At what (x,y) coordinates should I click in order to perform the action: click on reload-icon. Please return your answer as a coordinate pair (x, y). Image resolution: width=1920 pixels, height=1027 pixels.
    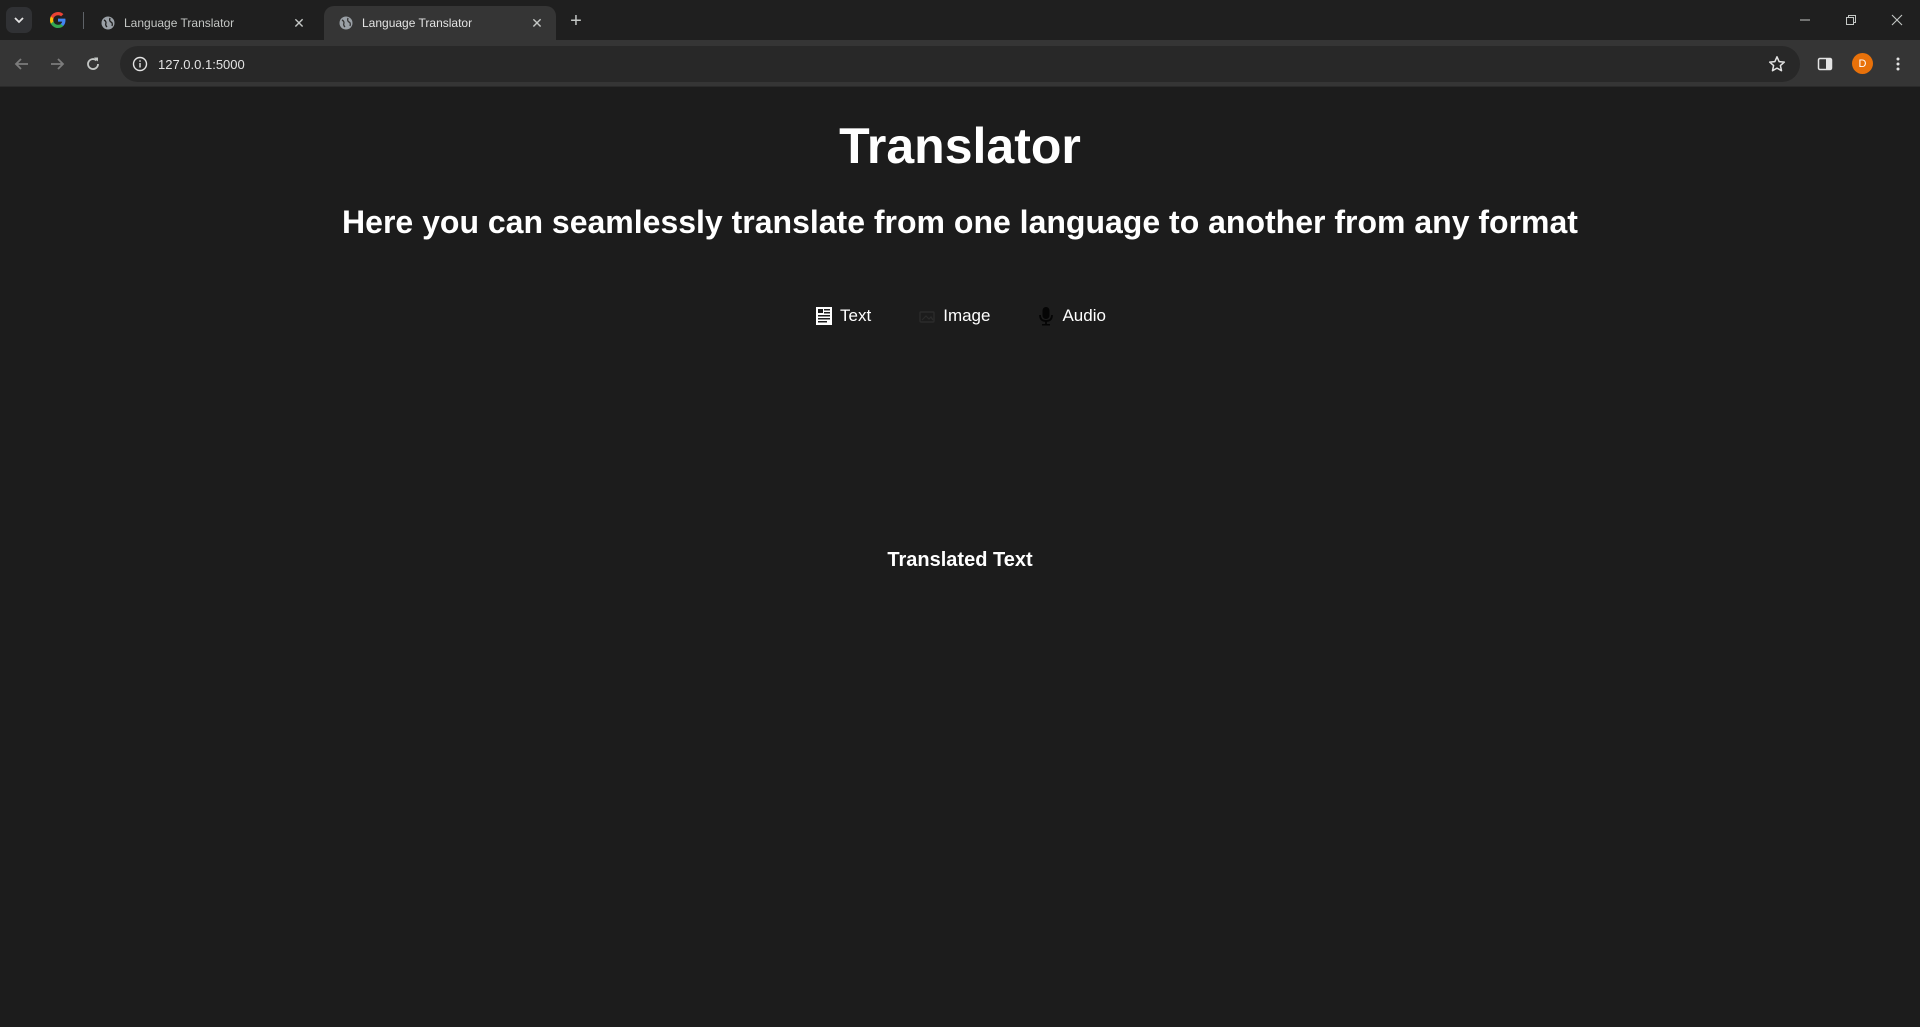
    Looking at the image, I should click on (93, 63).